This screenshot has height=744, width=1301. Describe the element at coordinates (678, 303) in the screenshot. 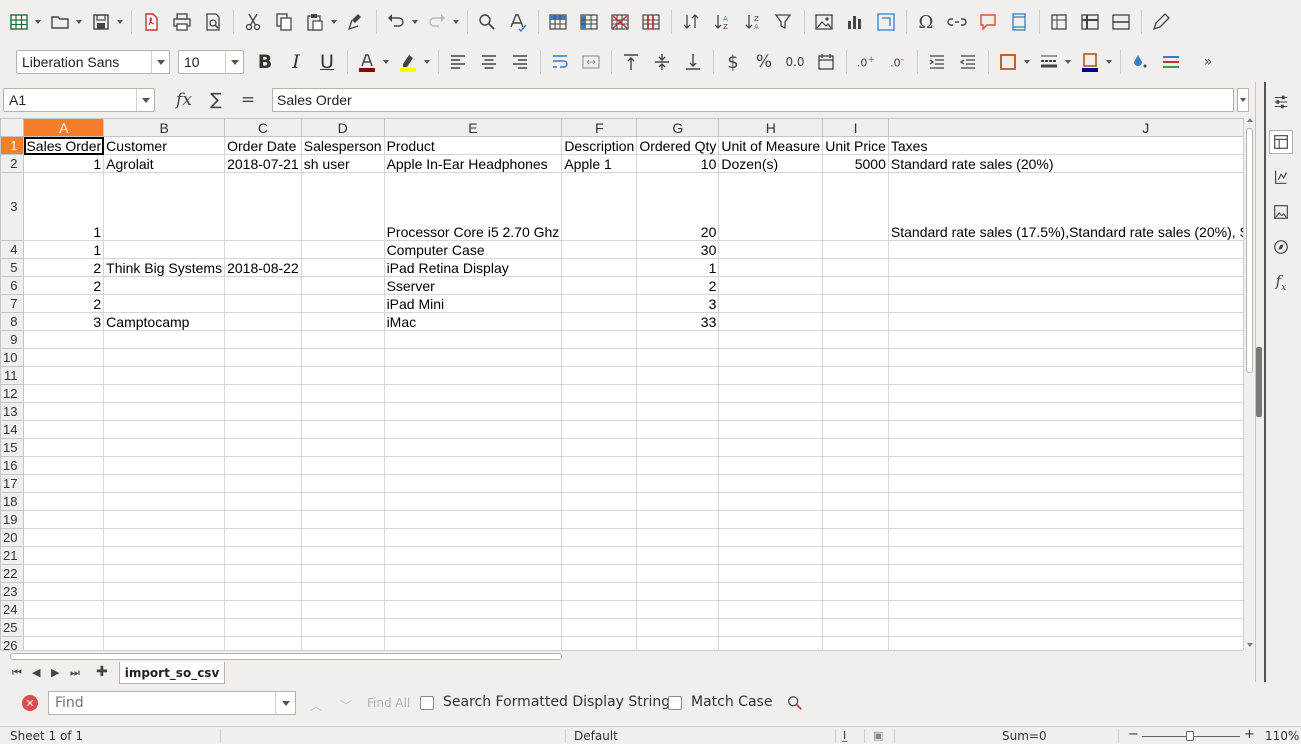

I see `cell-g7: 3` at that location.